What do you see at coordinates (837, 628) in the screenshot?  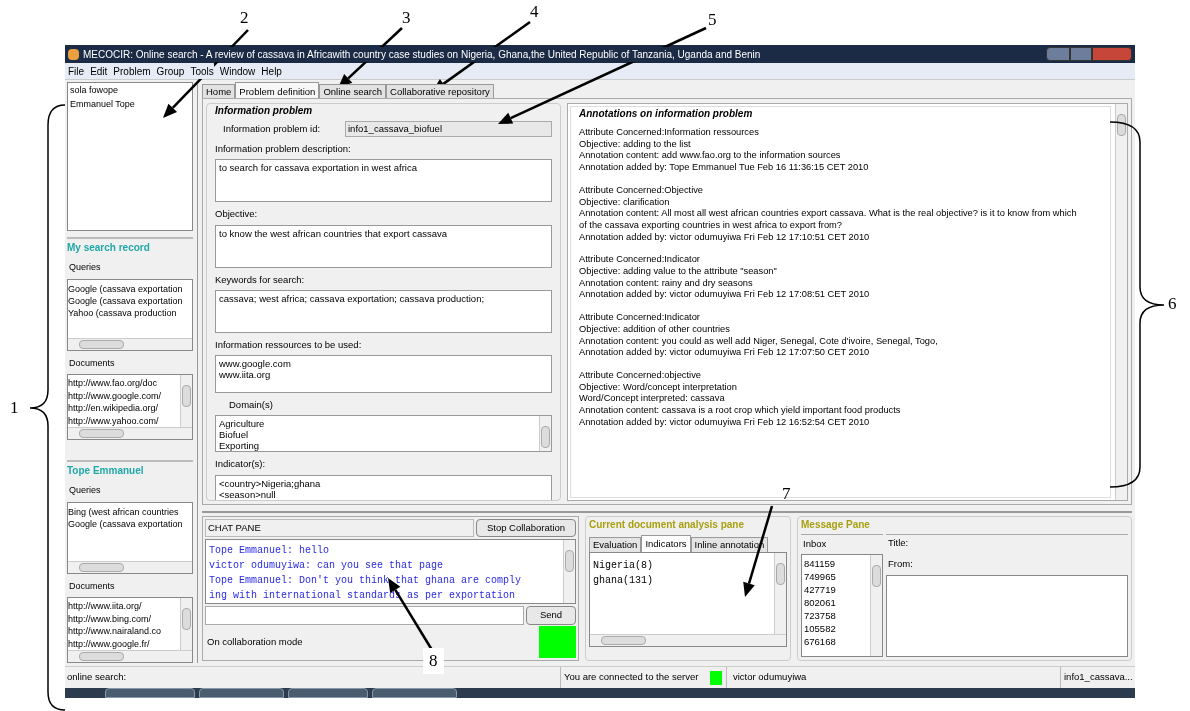 I see `inbox-item: 105582` at bounding box center [837, 628].